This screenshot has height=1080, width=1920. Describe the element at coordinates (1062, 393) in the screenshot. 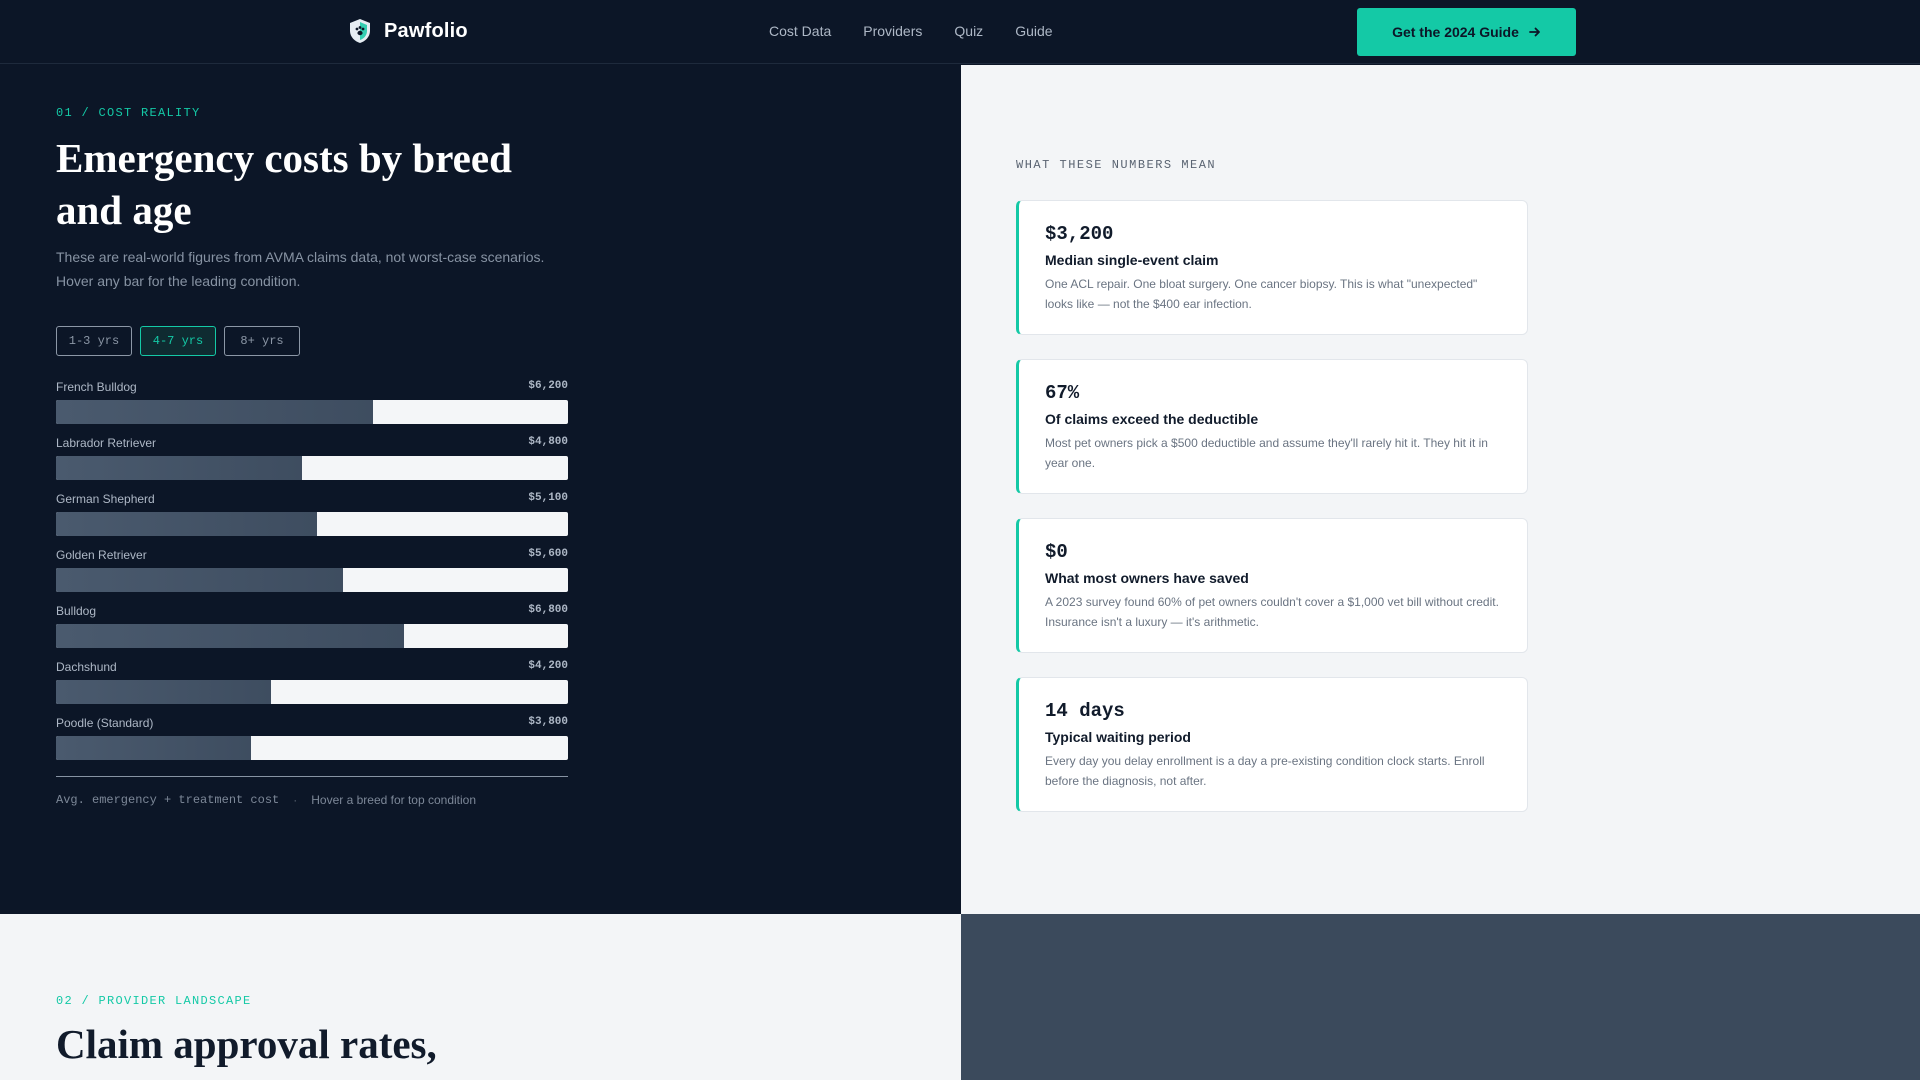

I see `insight-value: 67%` at that location.